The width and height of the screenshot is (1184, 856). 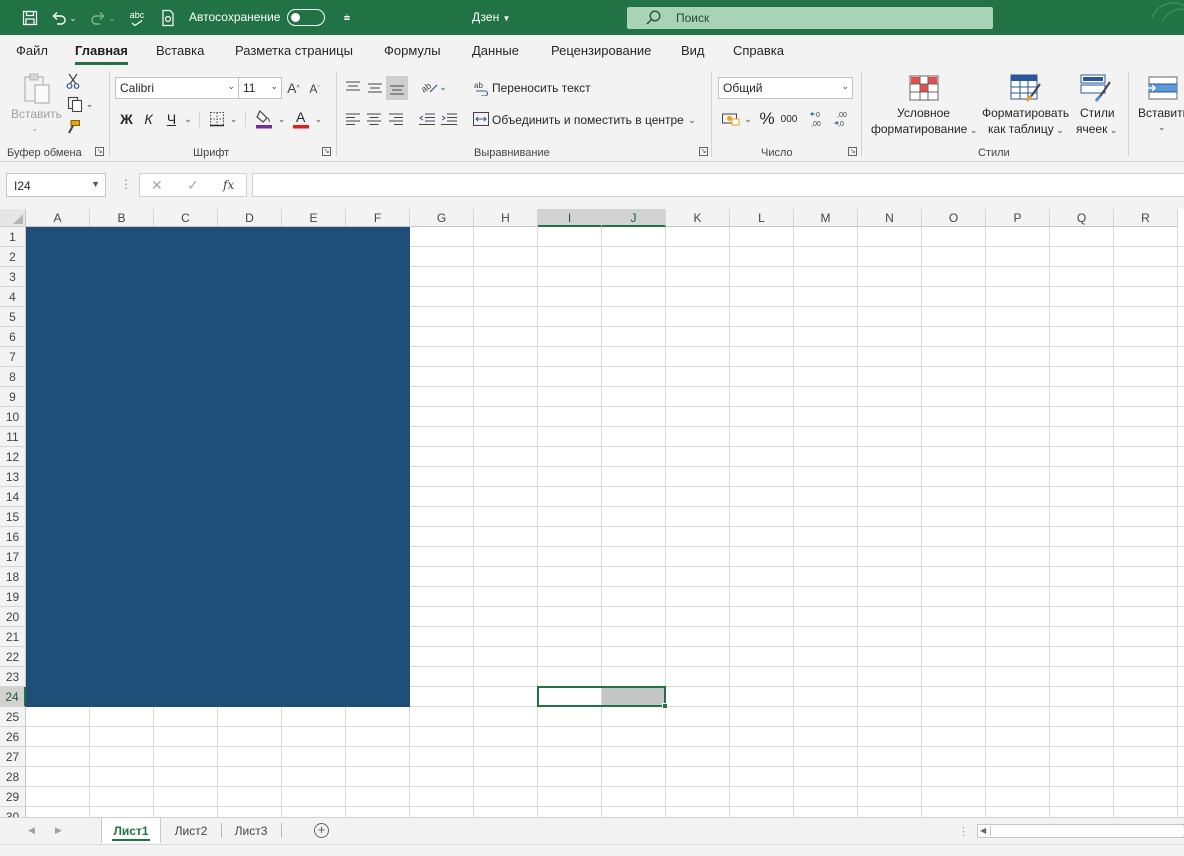 I want to click on redo-icon: ⌄, so click(x=103, y=18).